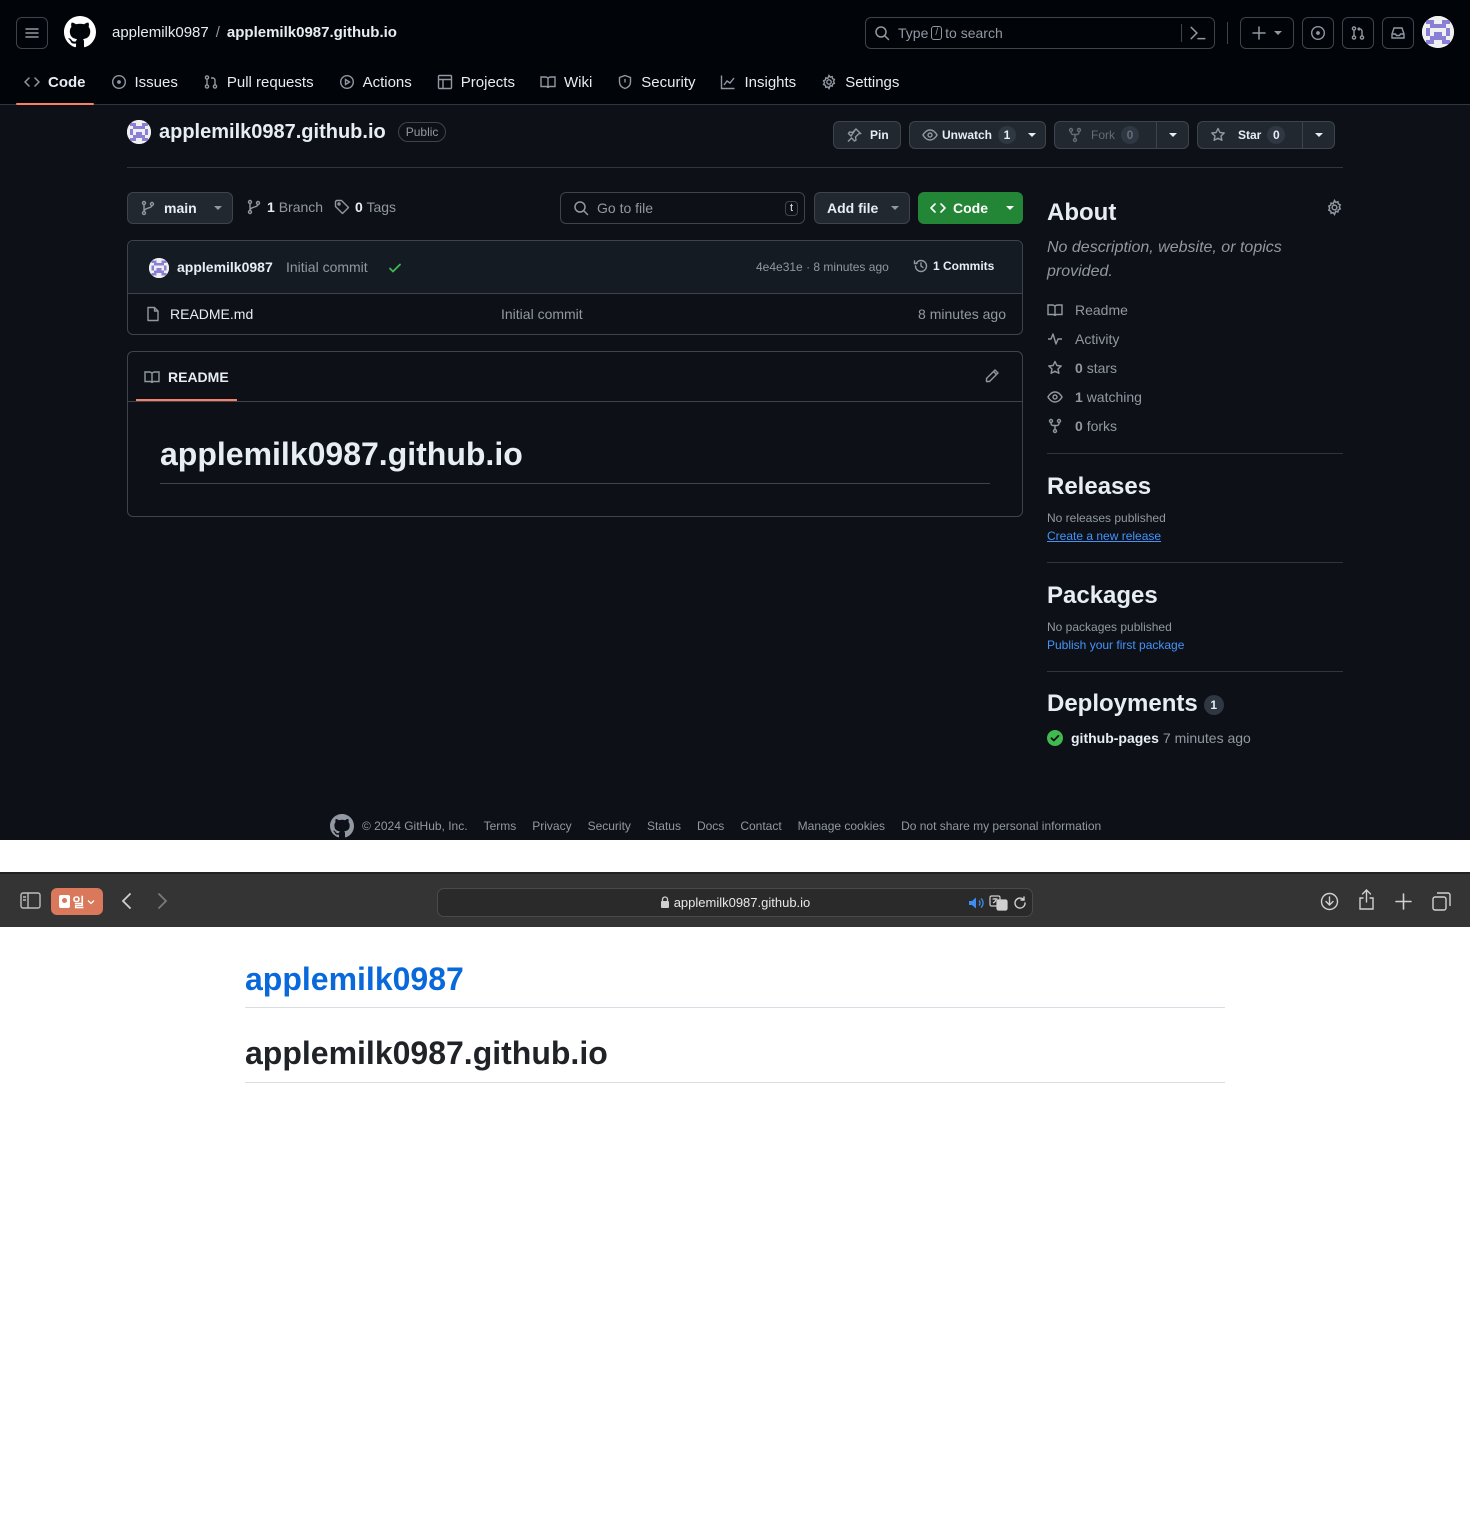 The image size is (1470, 1532). I want to click on footer-link-do-not-share: Do not share my personal information, so click(1001, 826).